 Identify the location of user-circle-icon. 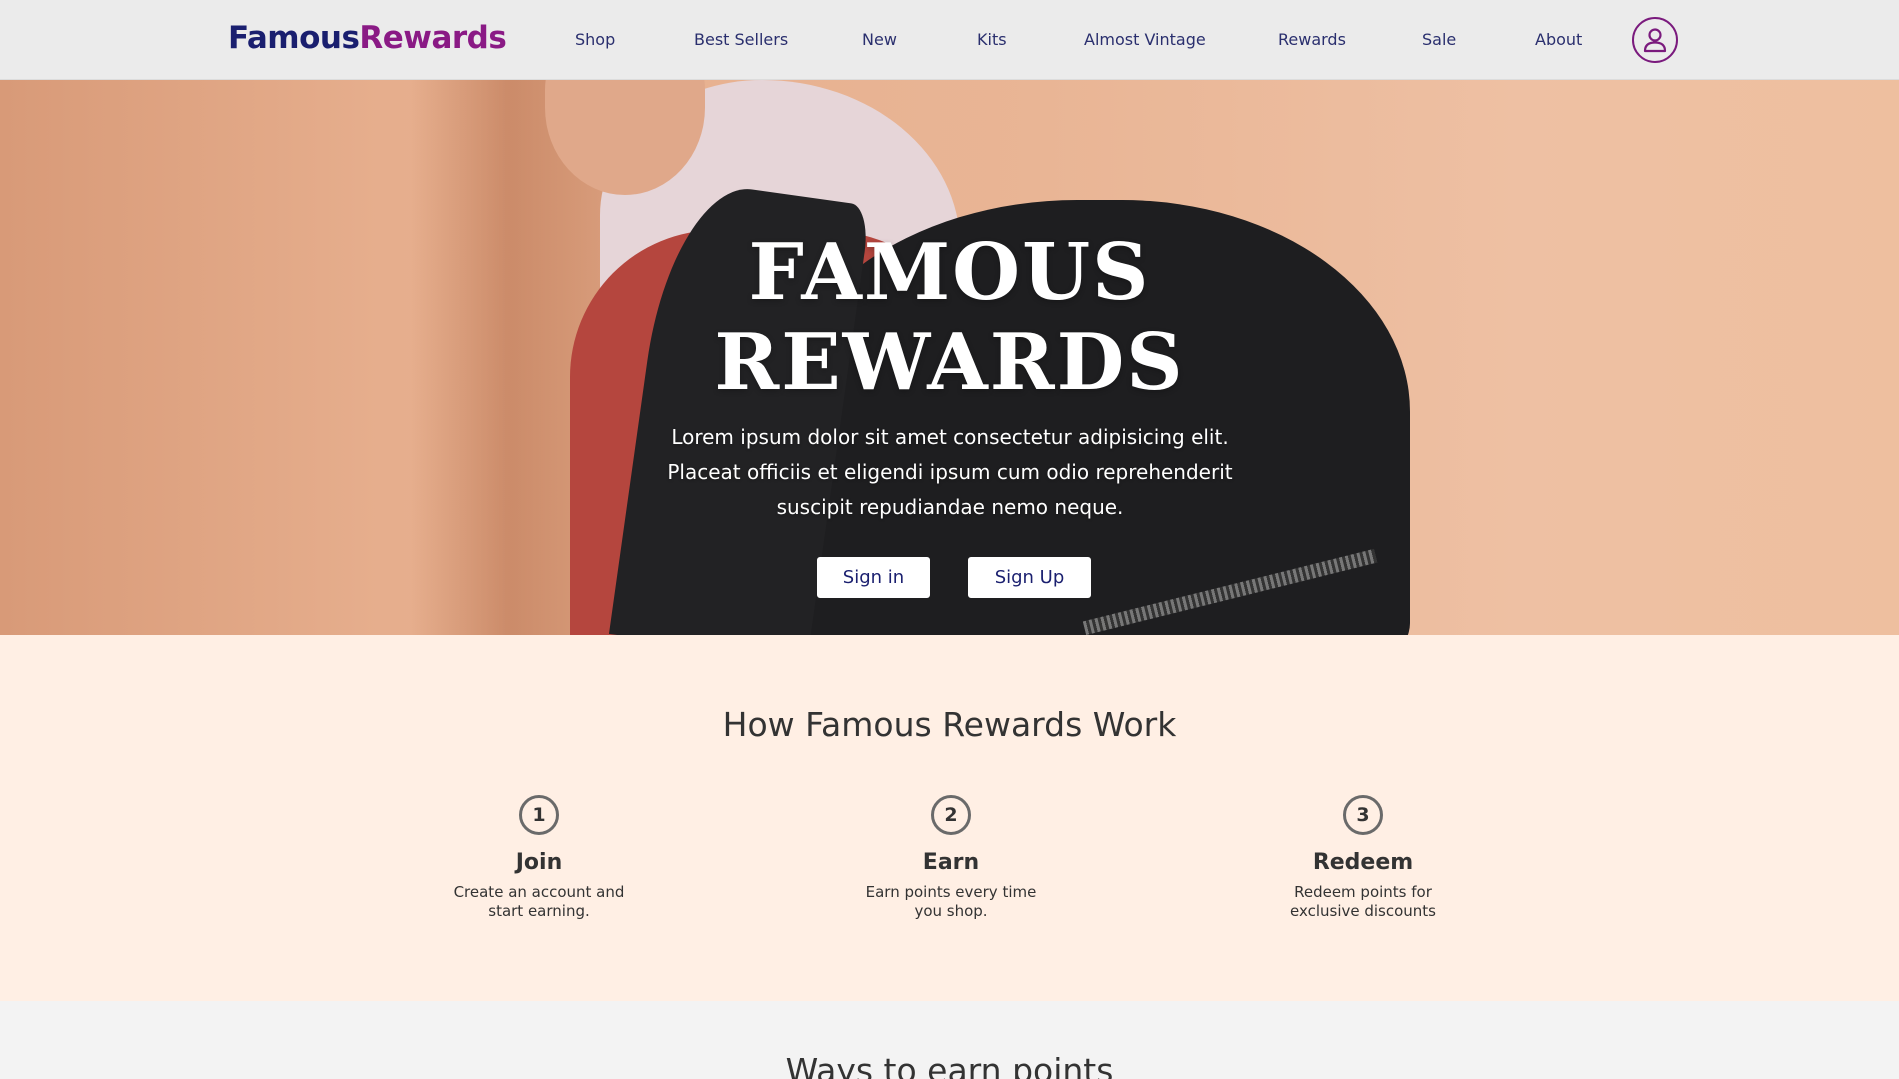
(1655, 40).